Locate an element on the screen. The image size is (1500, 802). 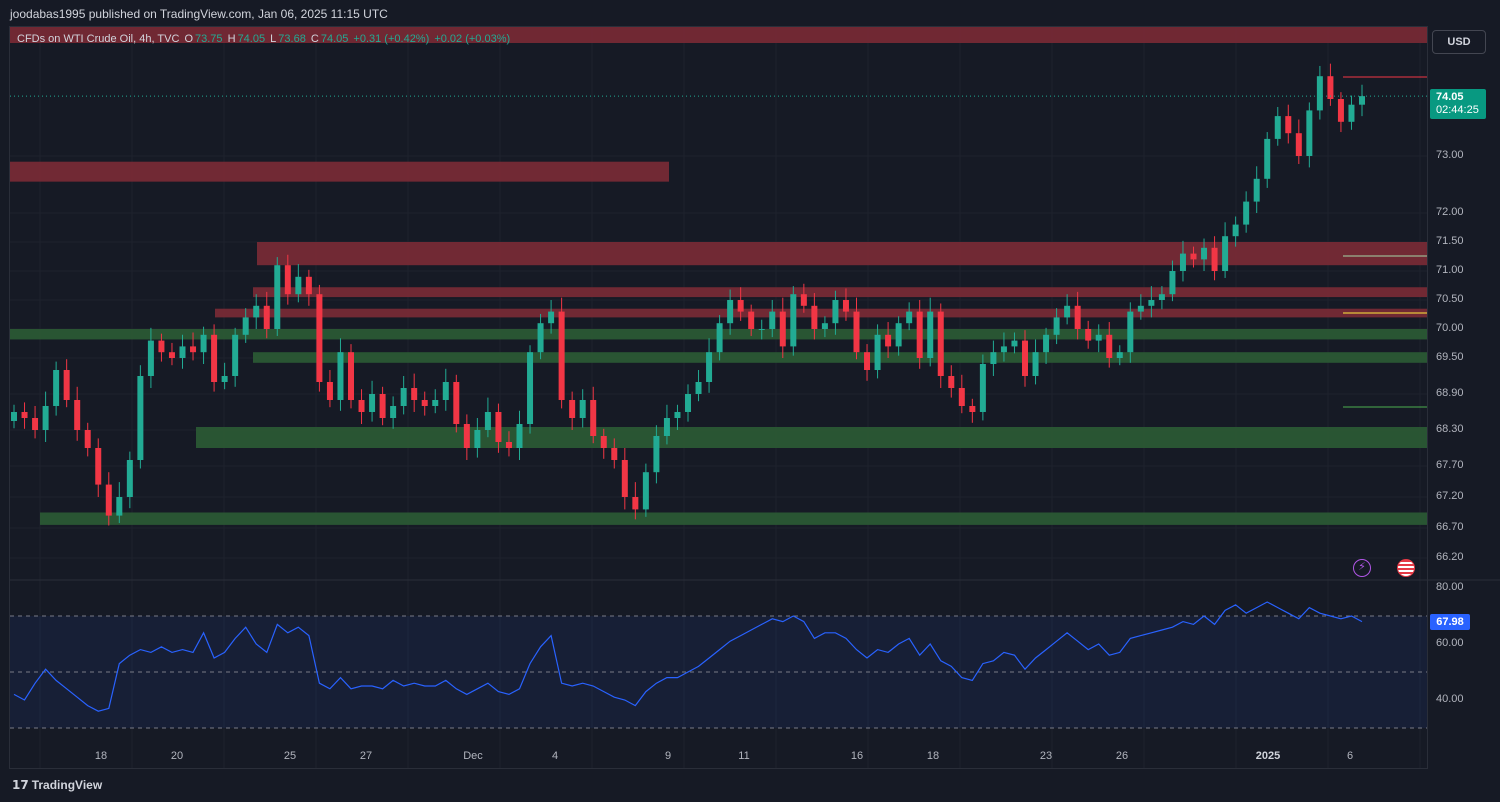
lightning-bolt-icon: ⚡ is located at coordinates (1362, 568).